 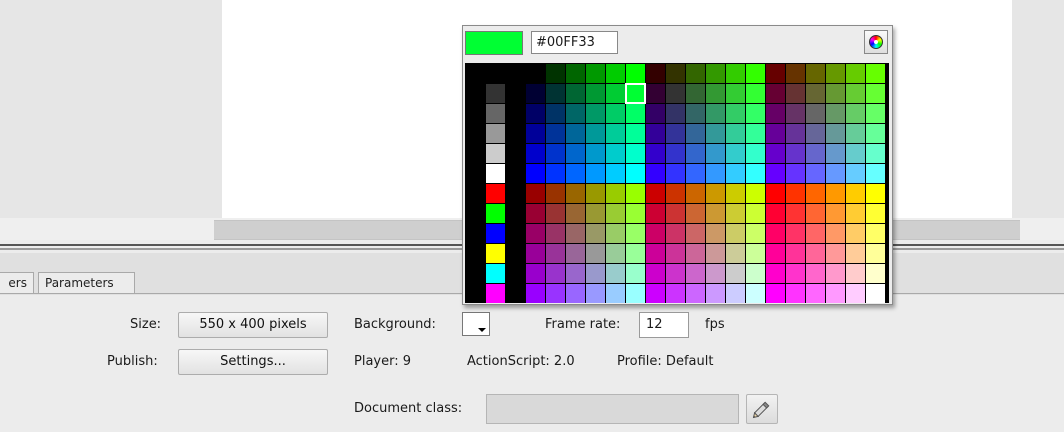 What do you see at coordinates (635, 73) in the screenshot?
I see `swatch-00ff00` at bounding box center [635, 73].